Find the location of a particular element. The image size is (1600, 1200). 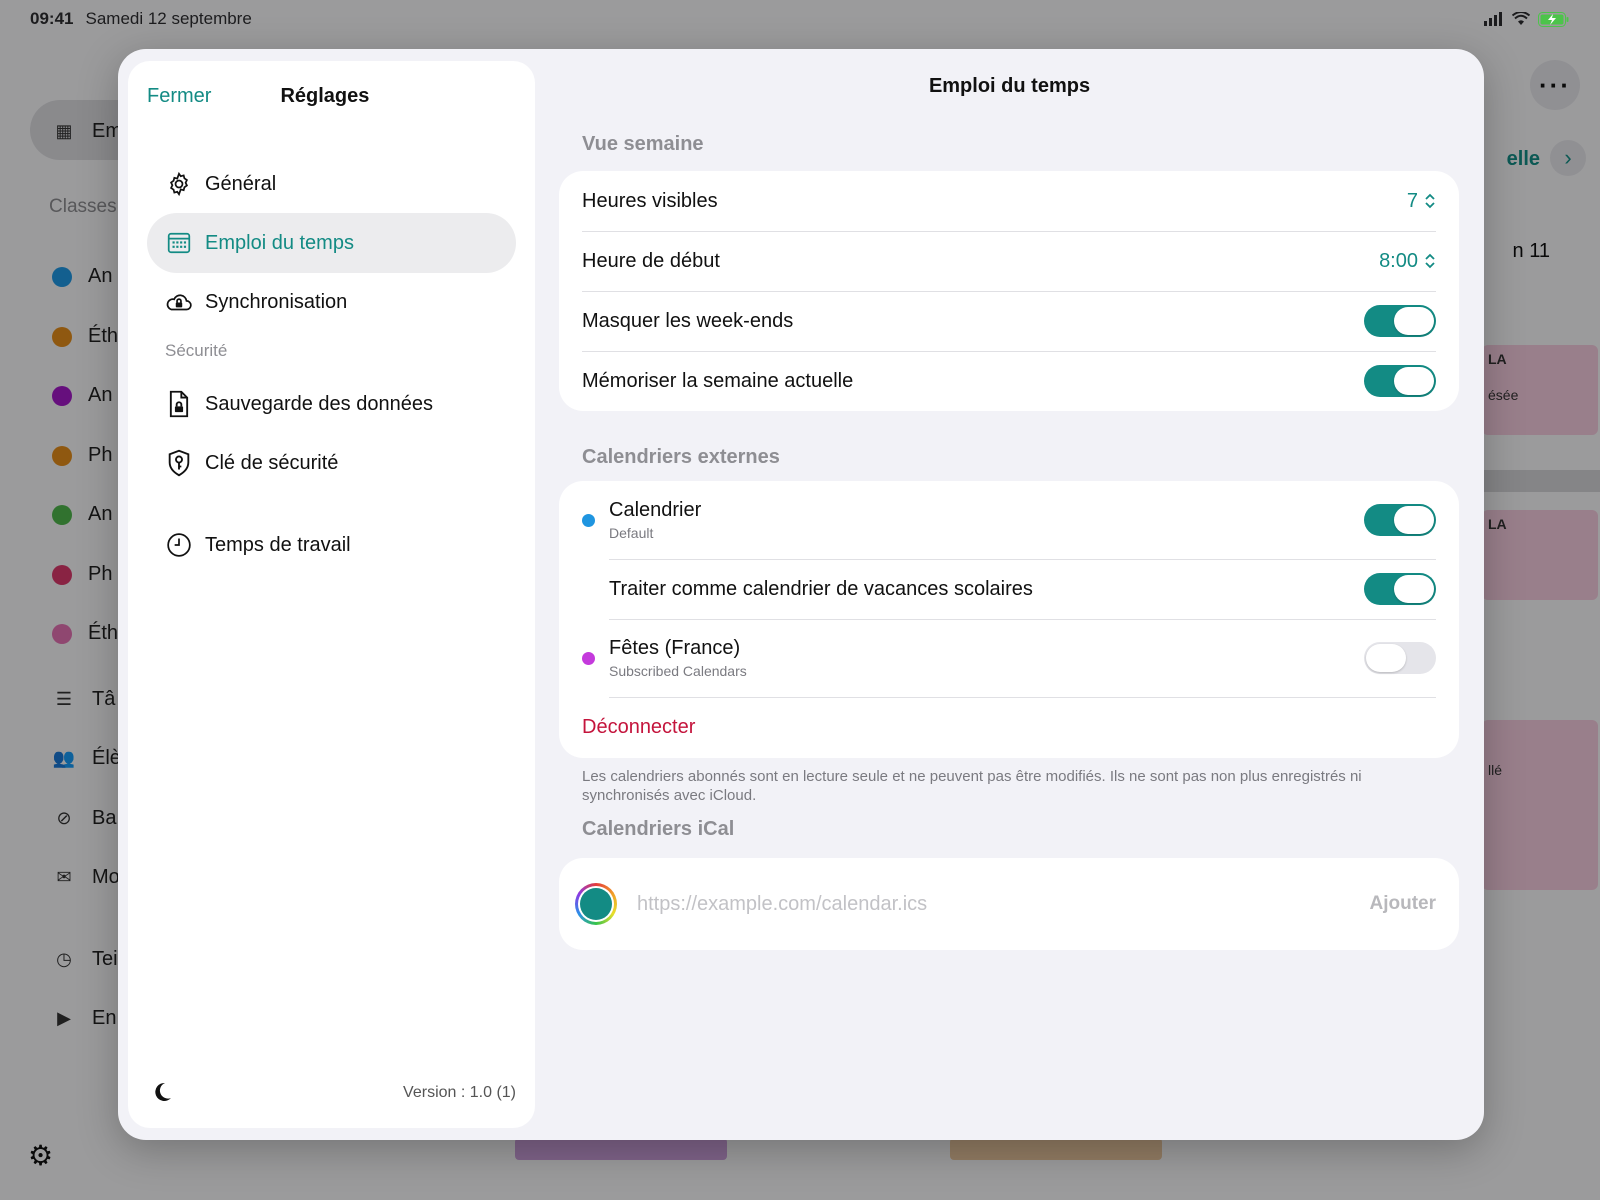

disconnect-row: Déconnecter is located at coordinates (1009, 727).